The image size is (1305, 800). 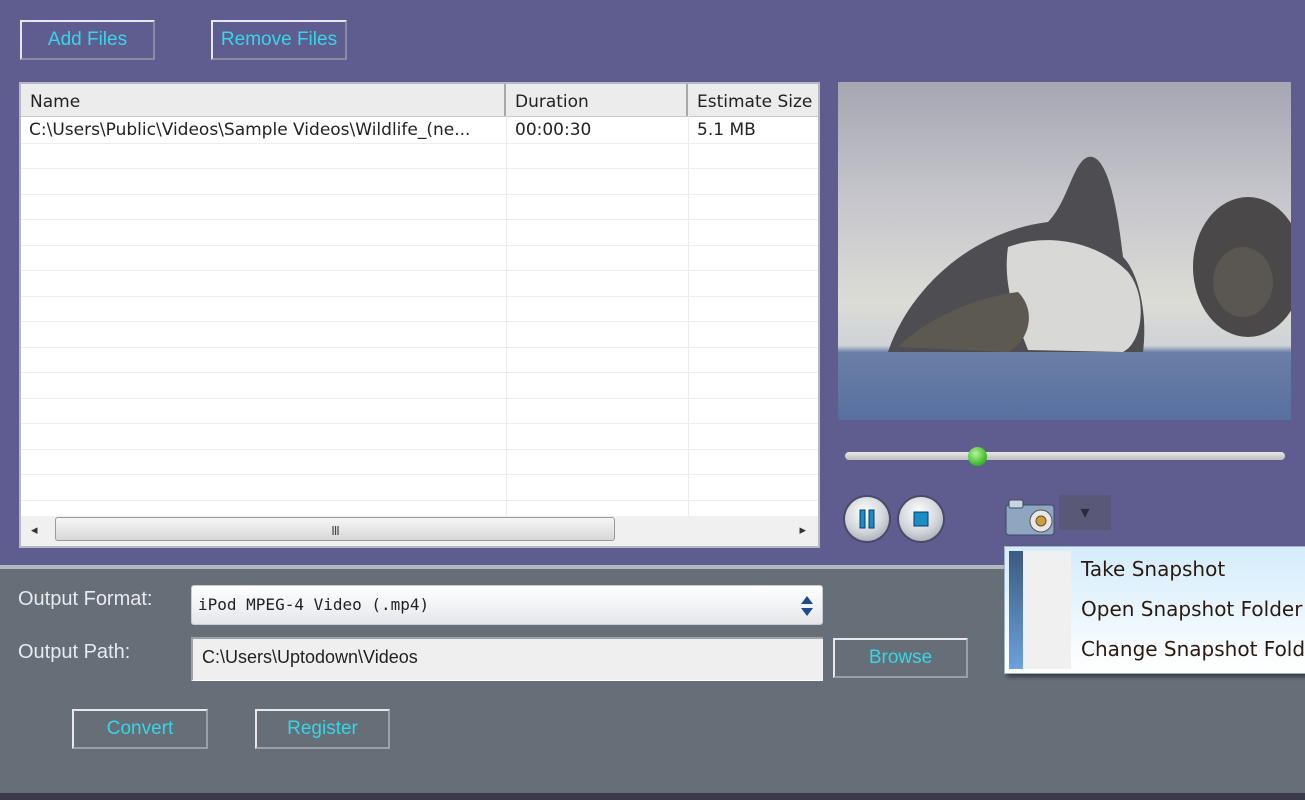 What do you see at coordinates (1193, 649) in the screenshot?
I see `menu-item-change-snapshot-folder: Change Snapshot Folder` at bounding box center [1193, 649].